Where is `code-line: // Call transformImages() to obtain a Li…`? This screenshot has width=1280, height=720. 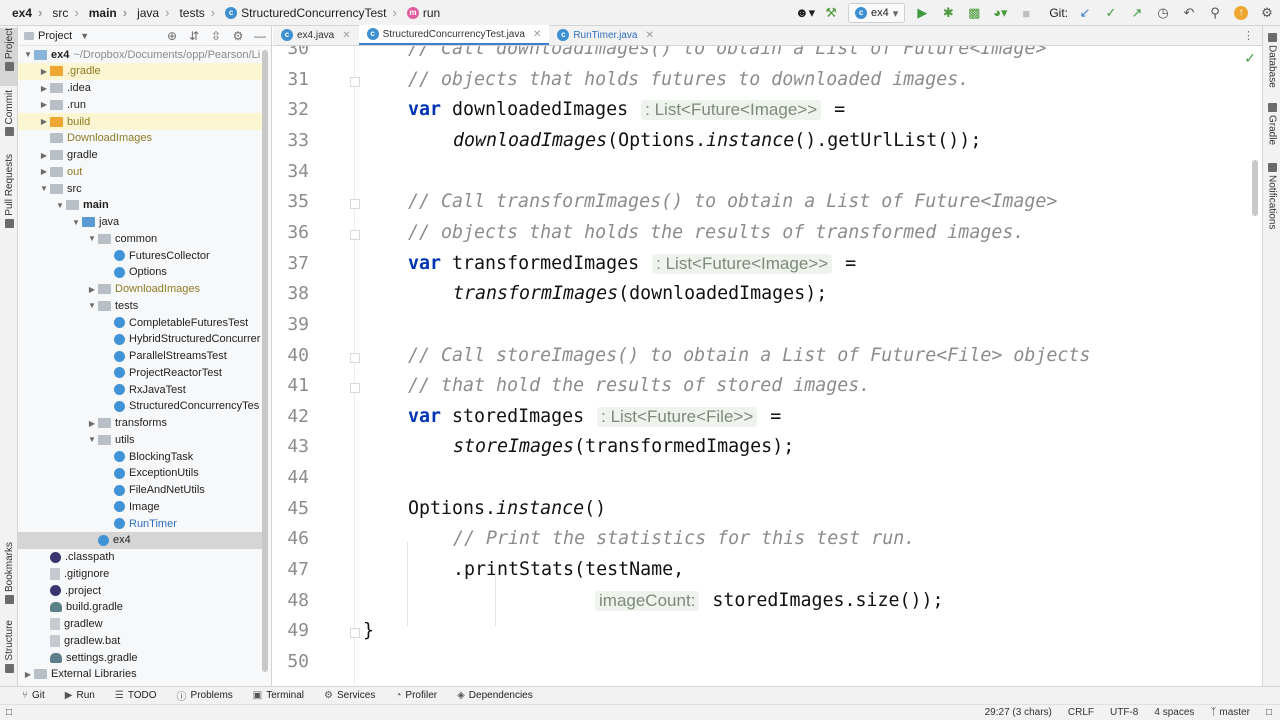 code-line: // Call transformImages() to obtain a Li… is located at coordinates (732, 201).